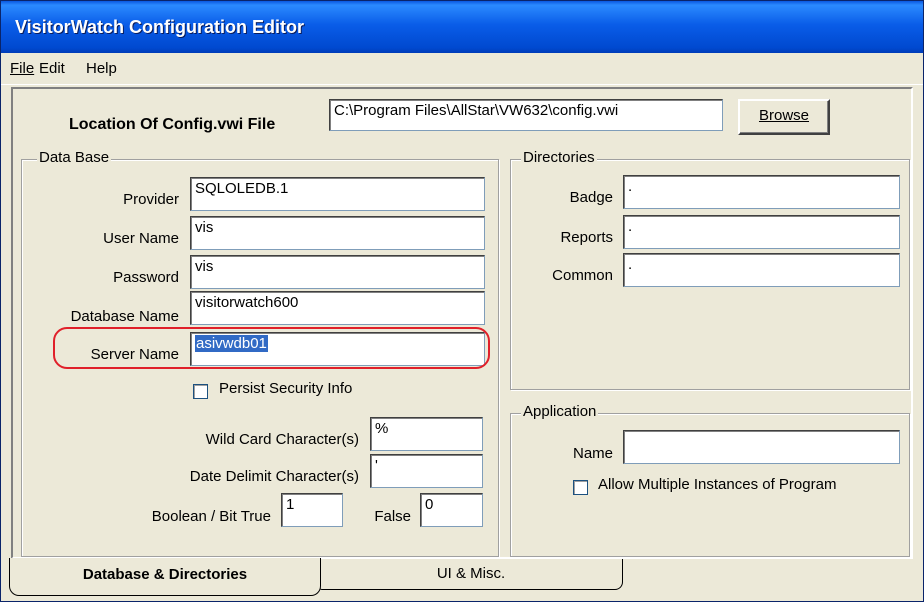  I want to click on tab-ui-misc: UI & Misc., so click(471, 574).